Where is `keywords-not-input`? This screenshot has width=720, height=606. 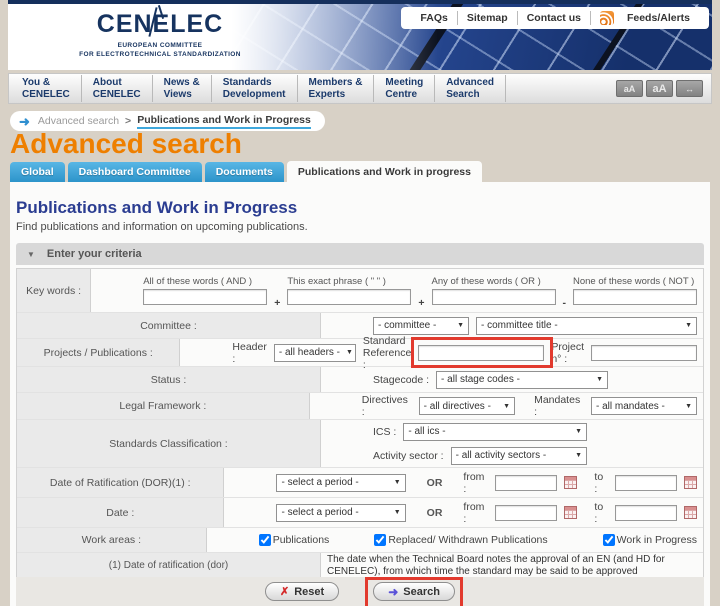 keywords-not-input is located at coordinates (635, 297).